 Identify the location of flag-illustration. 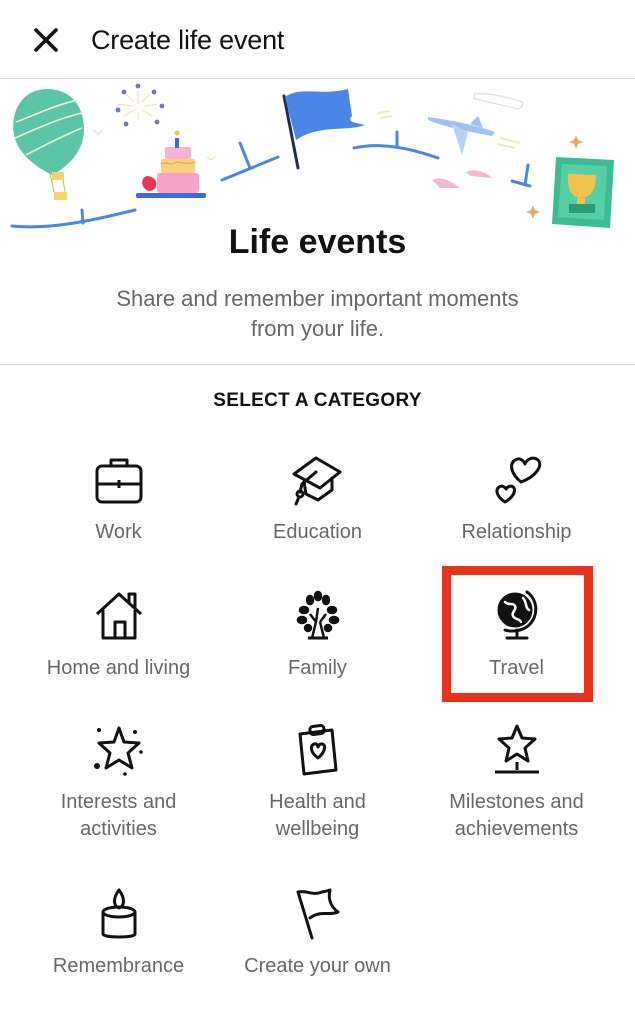
(323, 129).